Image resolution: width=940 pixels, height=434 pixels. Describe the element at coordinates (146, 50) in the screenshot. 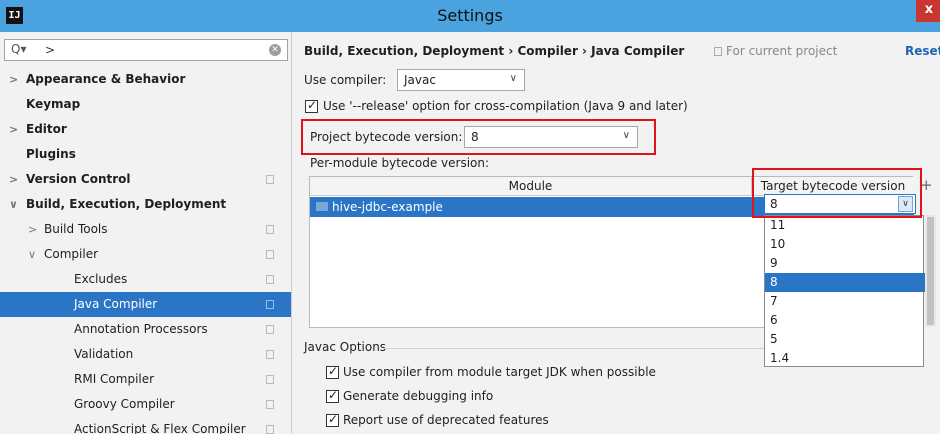

I see `search-input: Q▾ > ✕` at that location.